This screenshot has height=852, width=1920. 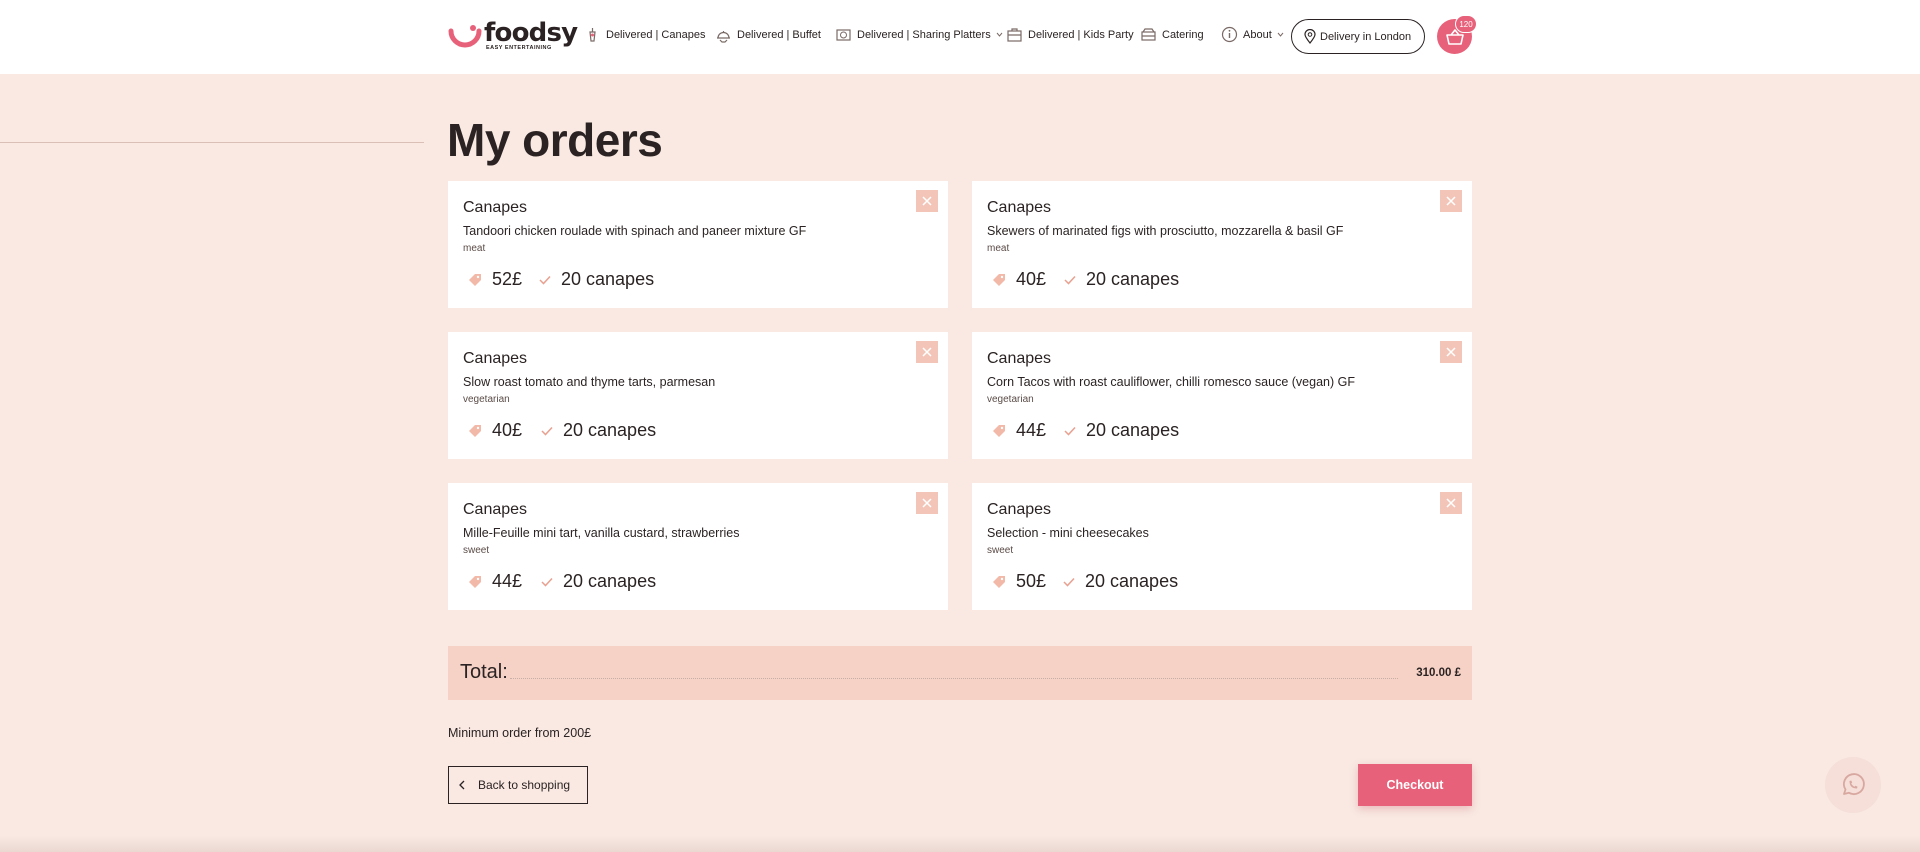 I want to click on nav-item-buffet: Delivered | Buffet, so click(x=768, y=34).